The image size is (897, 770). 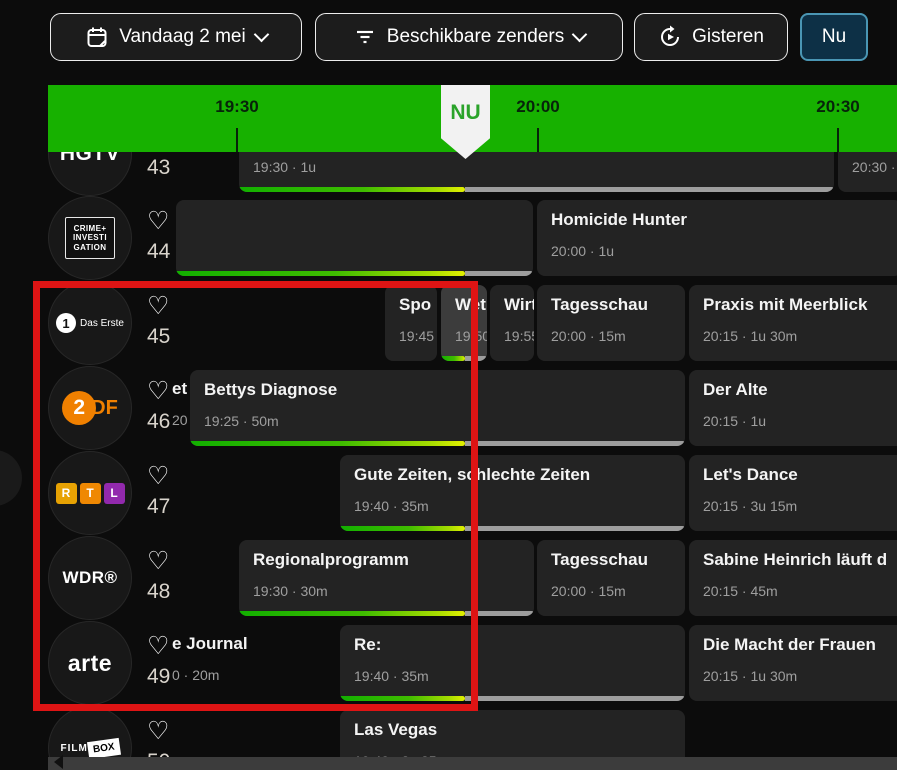 I want to click on program-title: Der Alte, so click(x=735, y=389).